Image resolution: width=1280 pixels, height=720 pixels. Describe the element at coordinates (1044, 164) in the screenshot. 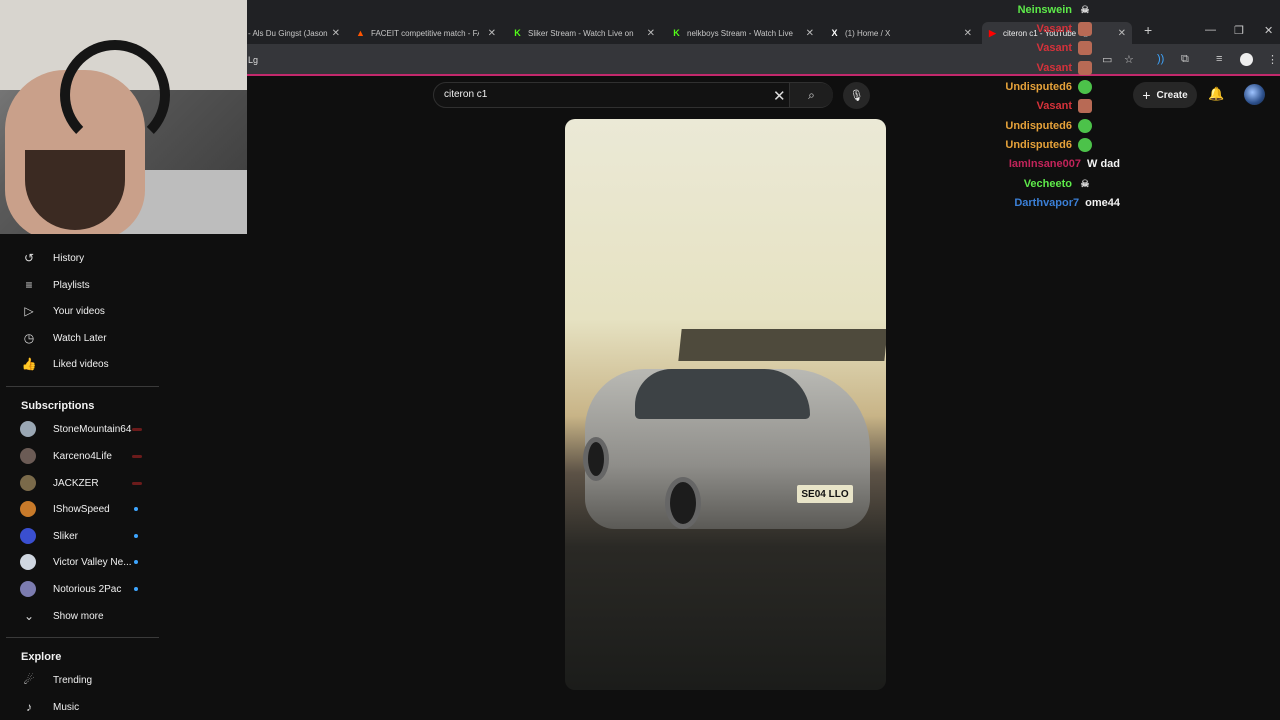

I see `chat-username: IamInsane007` at that location.